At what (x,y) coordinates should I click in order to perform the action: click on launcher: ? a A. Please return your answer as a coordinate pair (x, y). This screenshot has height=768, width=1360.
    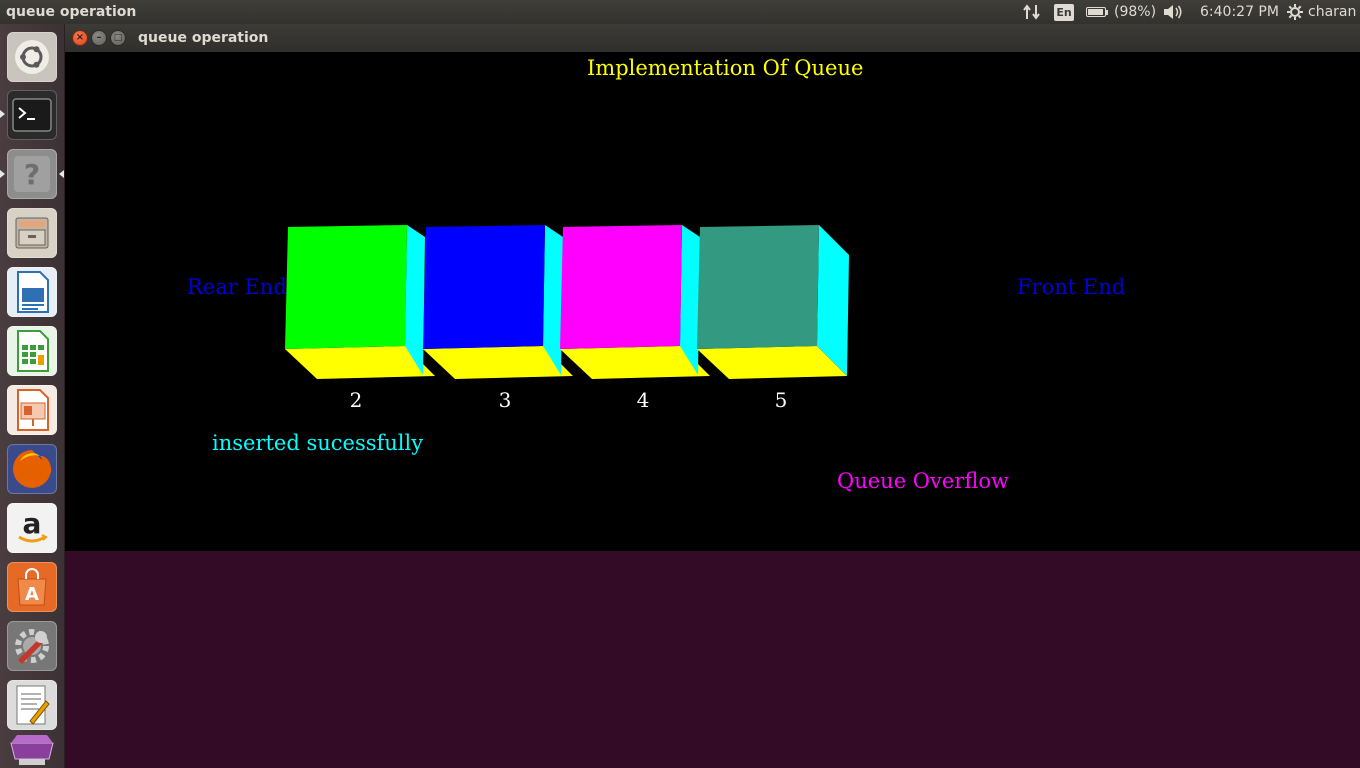
    Looking at the image, I should click on (32, 396).